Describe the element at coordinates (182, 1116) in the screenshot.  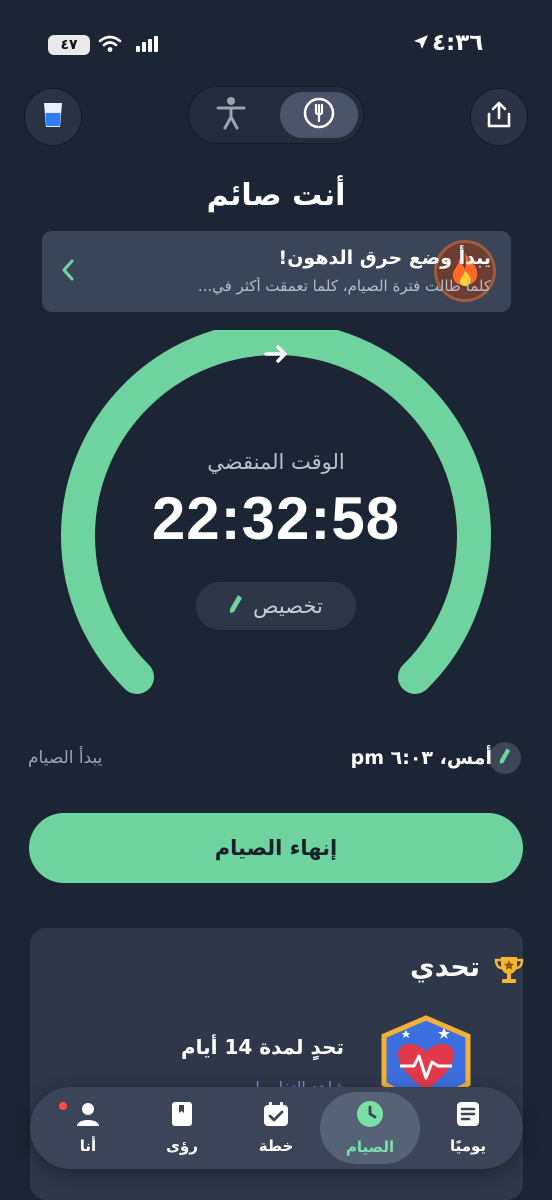
I see `book-icon` at that location.